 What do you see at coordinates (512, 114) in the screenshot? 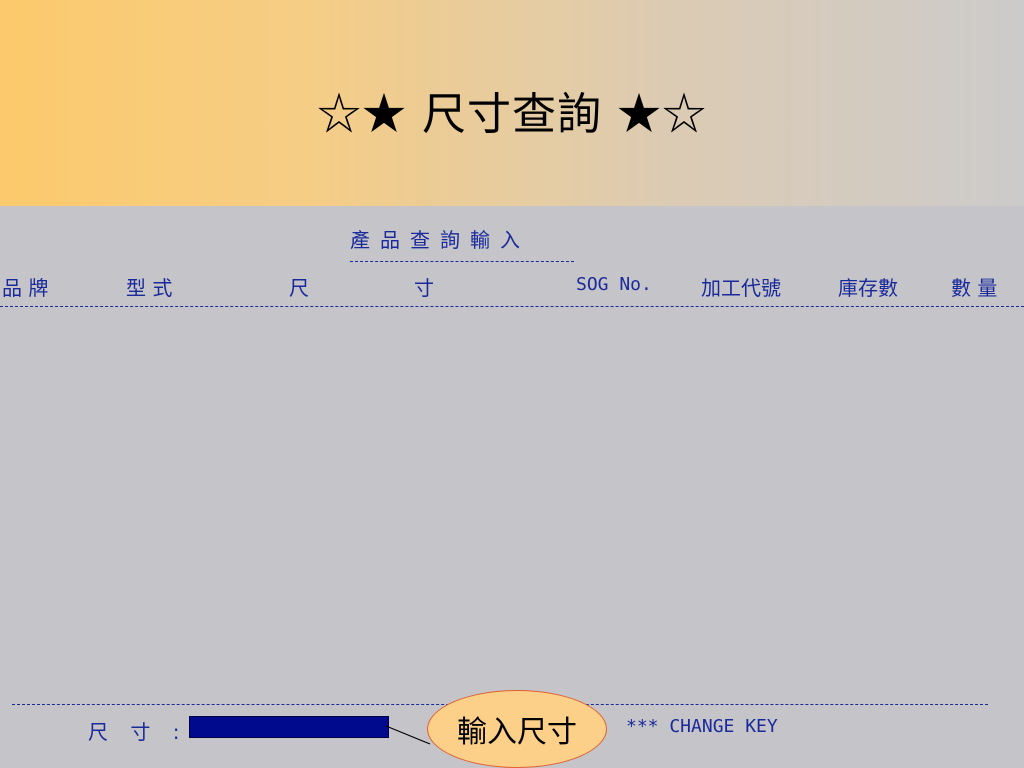
I see `slide-title: ☆★ 尺寸查詢 ★☆` at bounding box center [512, 114].